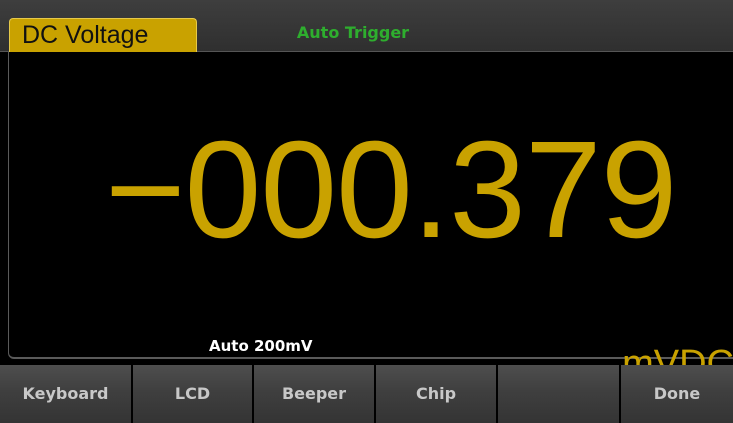 This screenshot has width=733, height=423. What do you see at coordinates (437, 394) in the screenshot?
I see `chip-softkey: Chip` at bounding box center [437, 394].